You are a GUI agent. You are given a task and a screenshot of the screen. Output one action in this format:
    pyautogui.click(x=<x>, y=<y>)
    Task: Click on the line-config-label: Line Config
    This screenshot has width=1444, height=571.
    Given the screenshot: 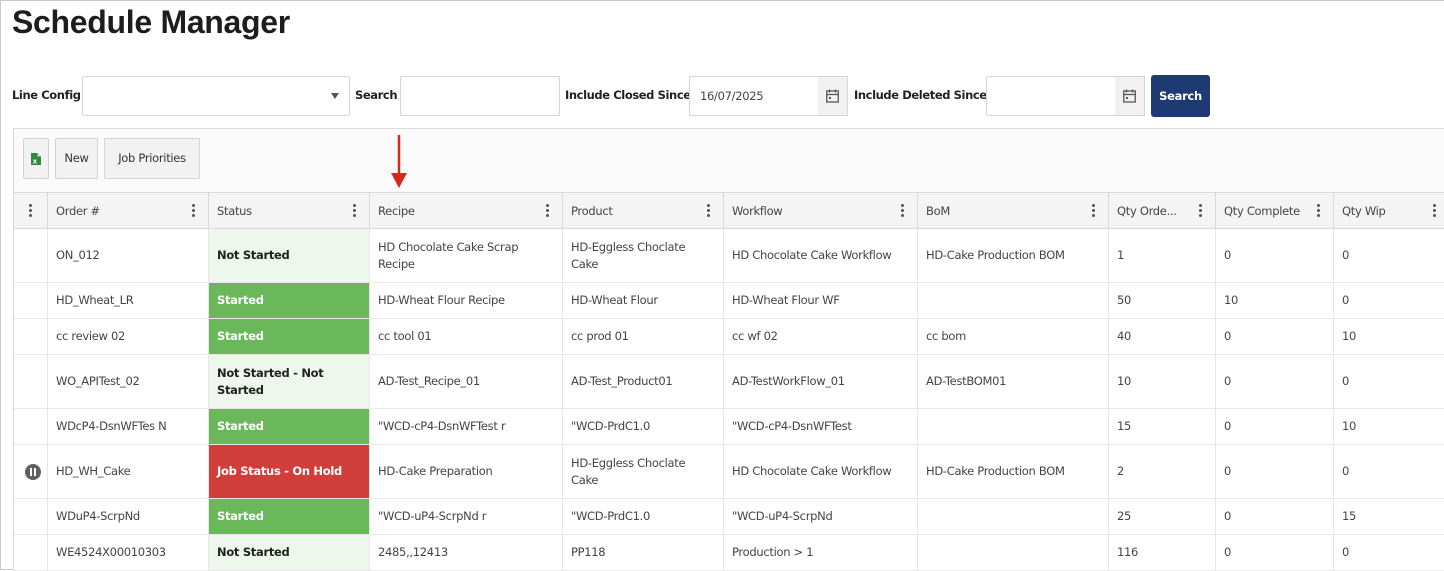 What is the action you would take?
    pyautogui.click(x=46, y=95)
    